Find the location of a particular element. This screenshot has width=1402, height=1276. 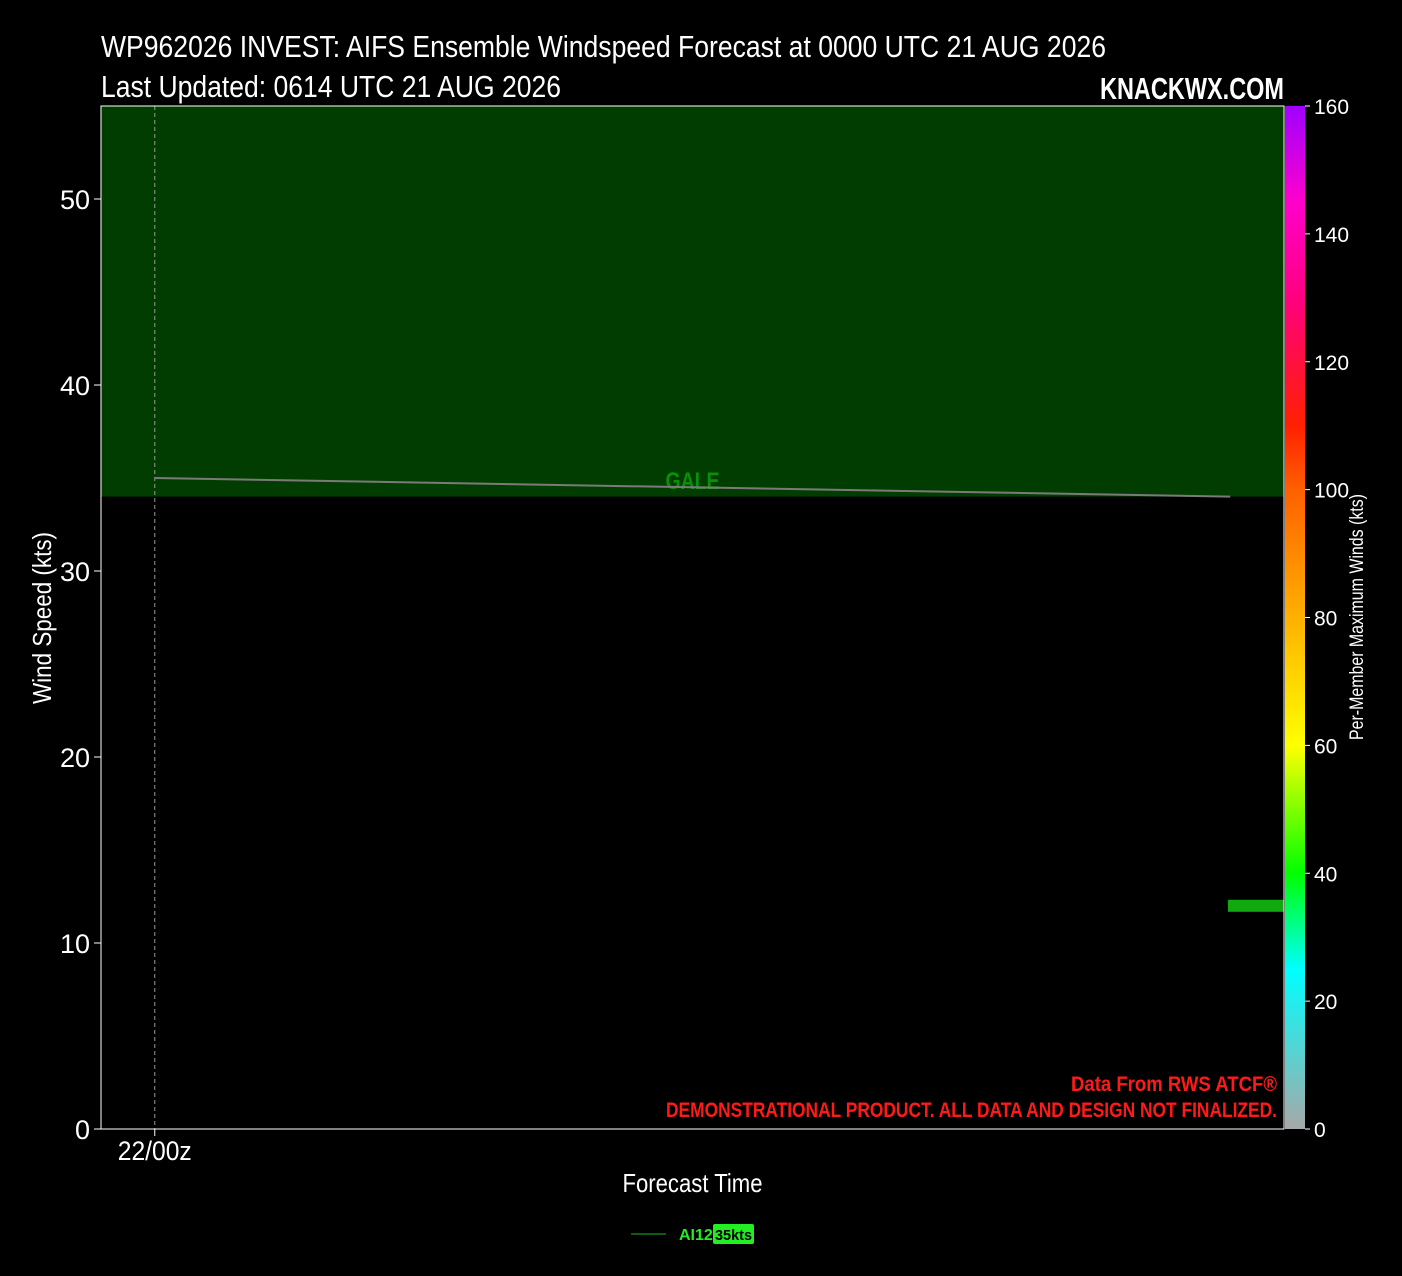

colorbar-tick-label: 80 is located at coordinates (1325, 619).